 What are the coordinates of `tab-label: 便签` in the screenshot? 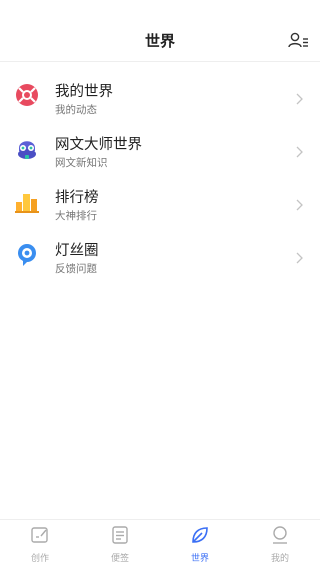 It's located at (119, 559).